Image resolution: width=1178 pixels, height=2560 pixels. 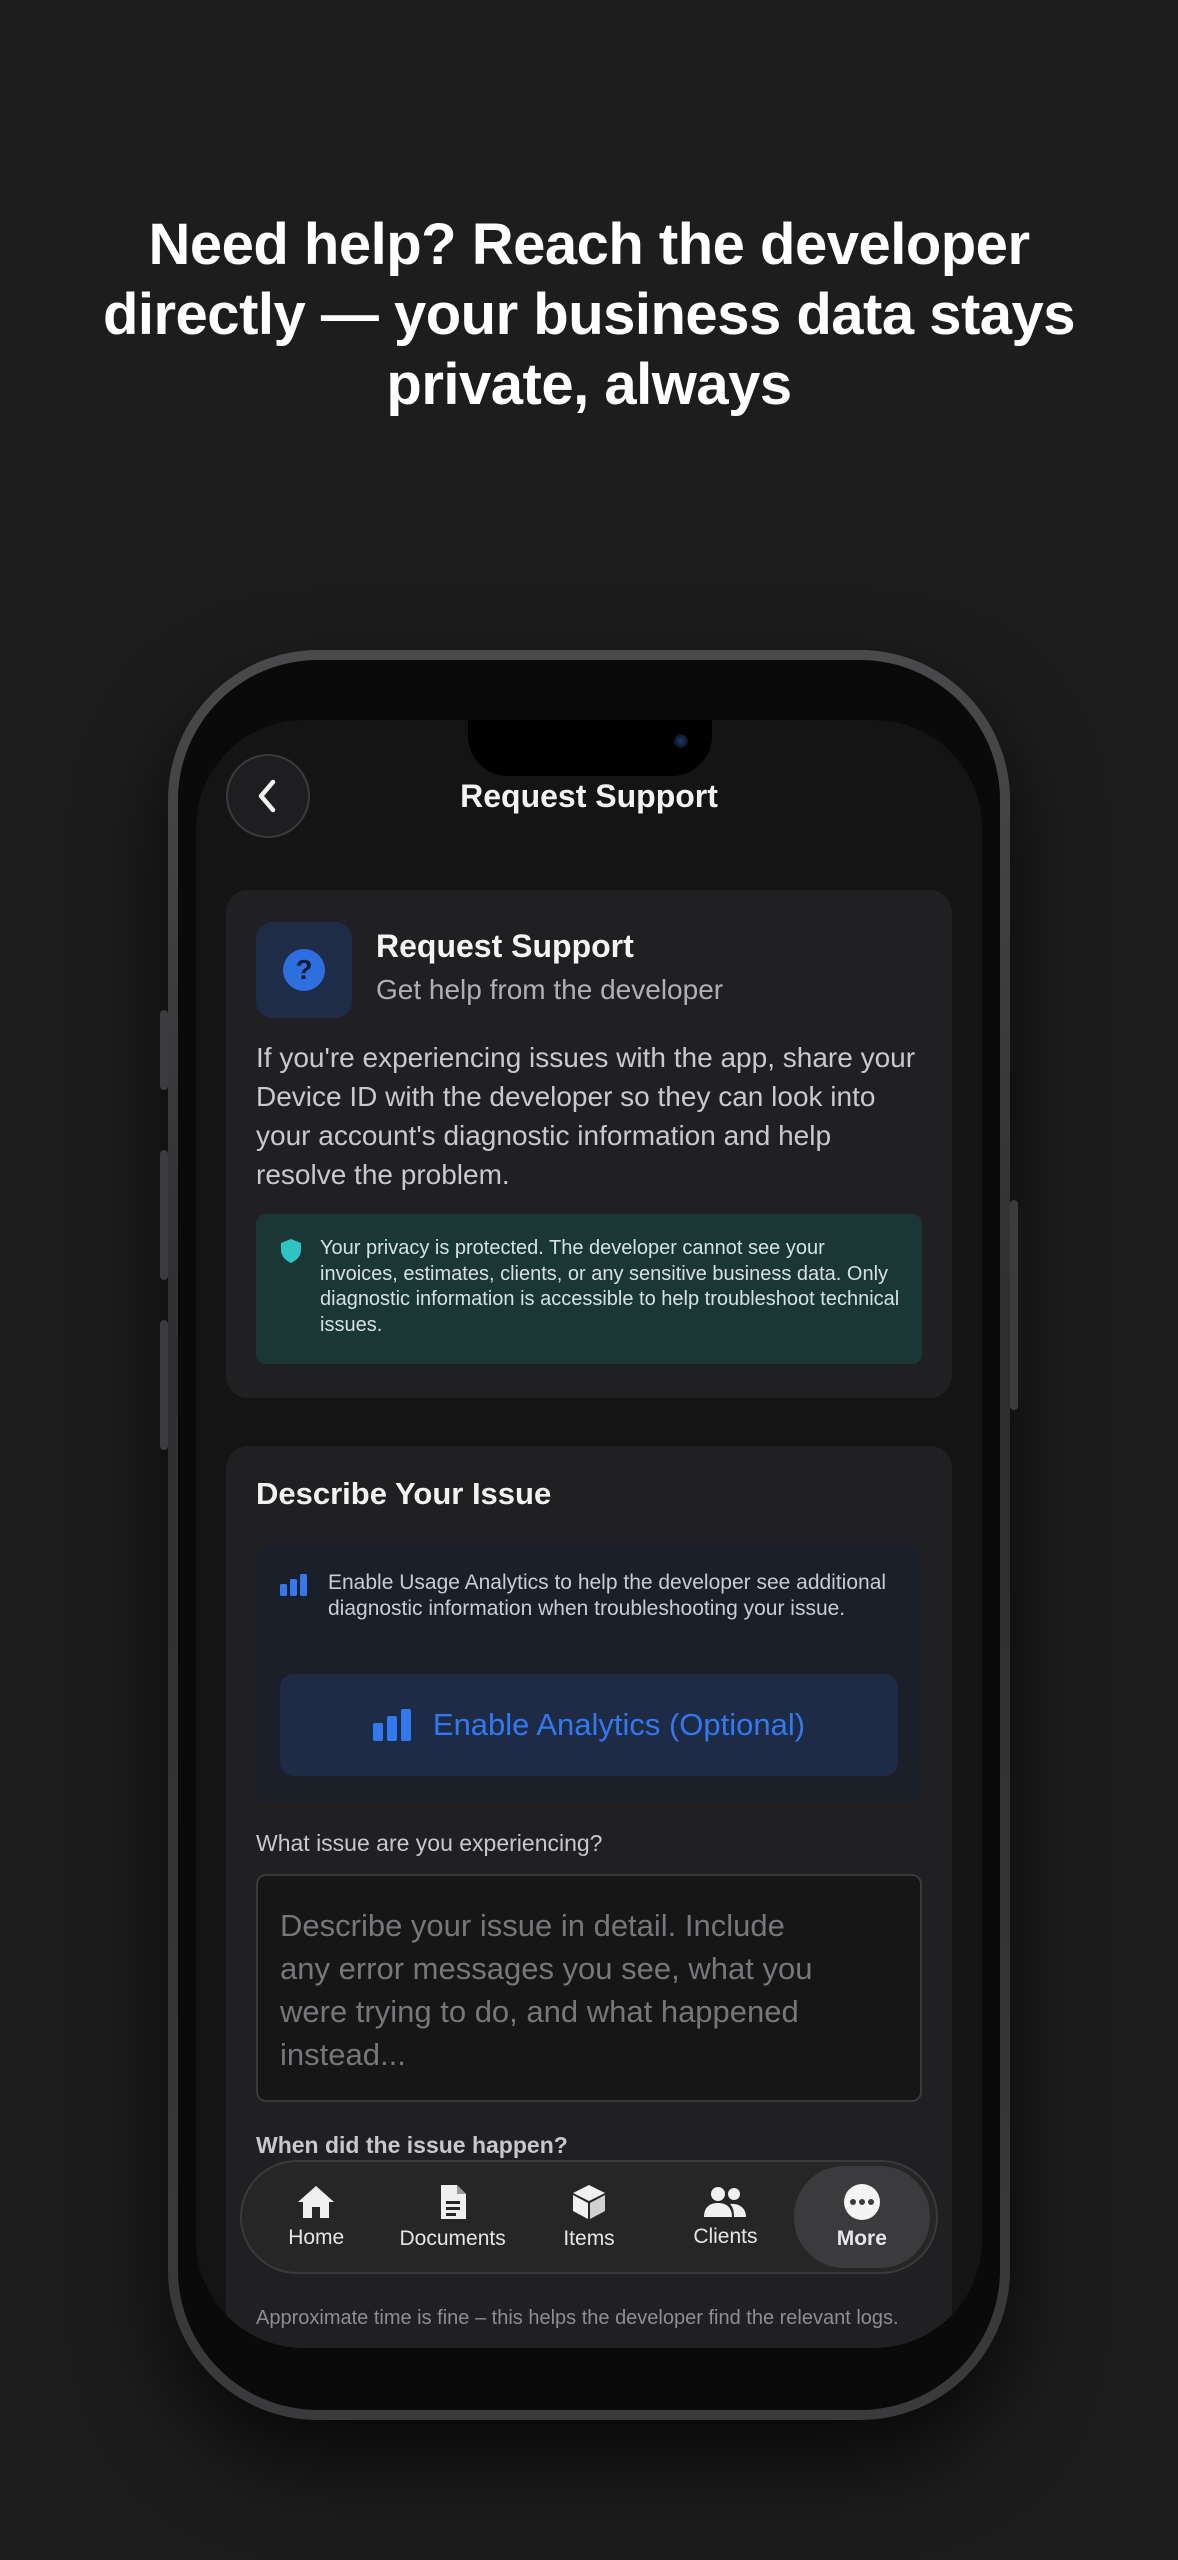 I want to click on nav-title: Request Support, so click(x=589, y=796).